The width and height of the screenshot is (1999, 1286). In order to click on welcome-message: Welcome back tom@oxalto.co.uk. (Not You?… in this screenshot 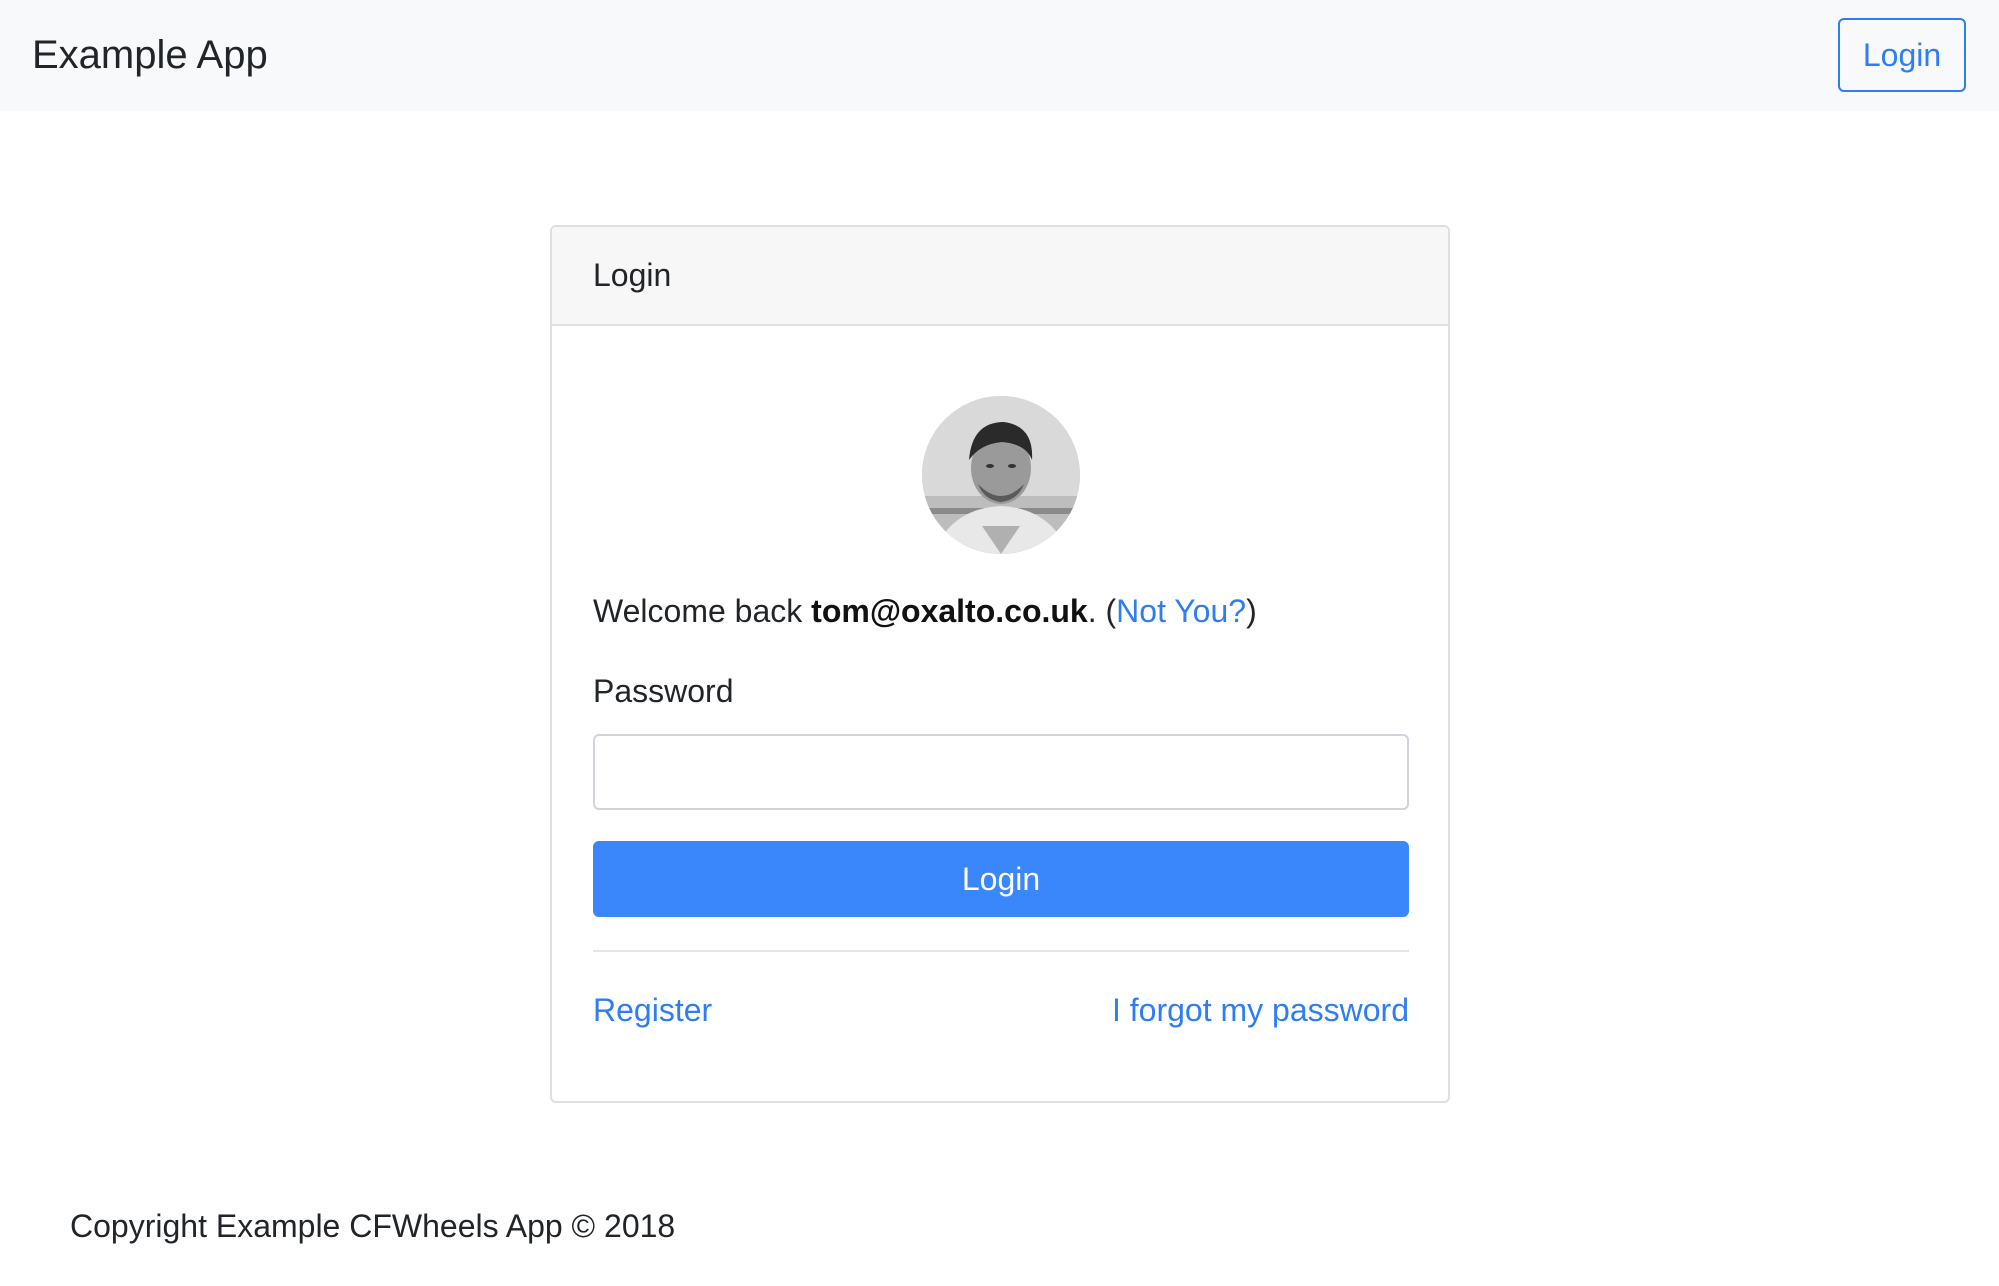, I will do `click(925, 611)`.